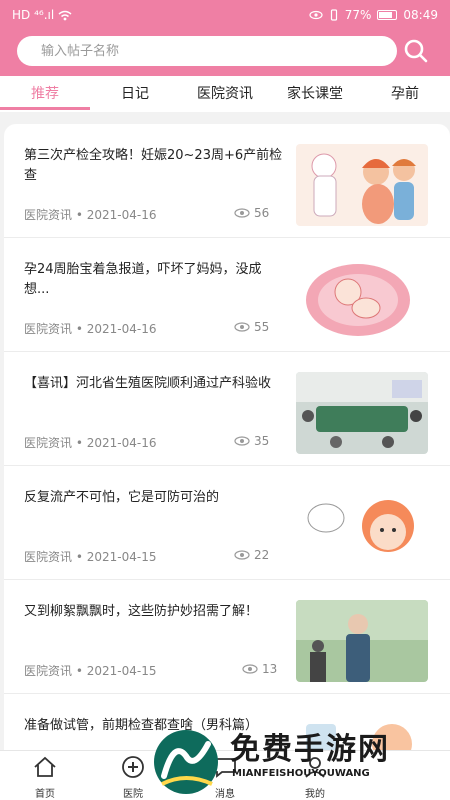  Describe the element at coordinates (262, 441) in the screenshot. I see `views-number: 35` at that location.